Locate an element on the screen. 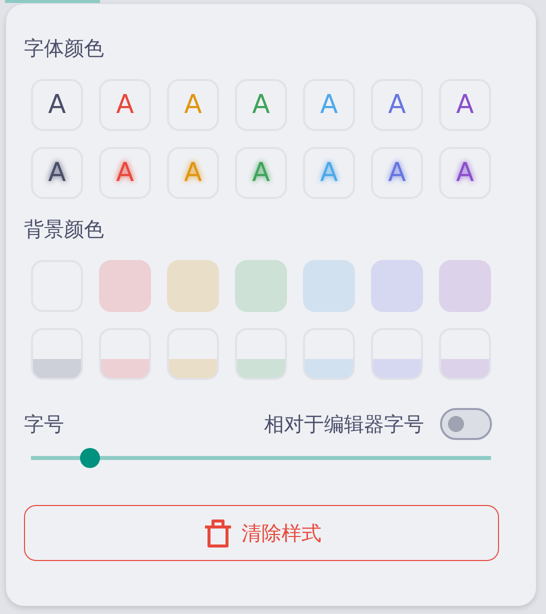 Image resolution: width=546 pixels, height=614 pixels. section-title: 字体颜色 is located at coordinates (64, 48).